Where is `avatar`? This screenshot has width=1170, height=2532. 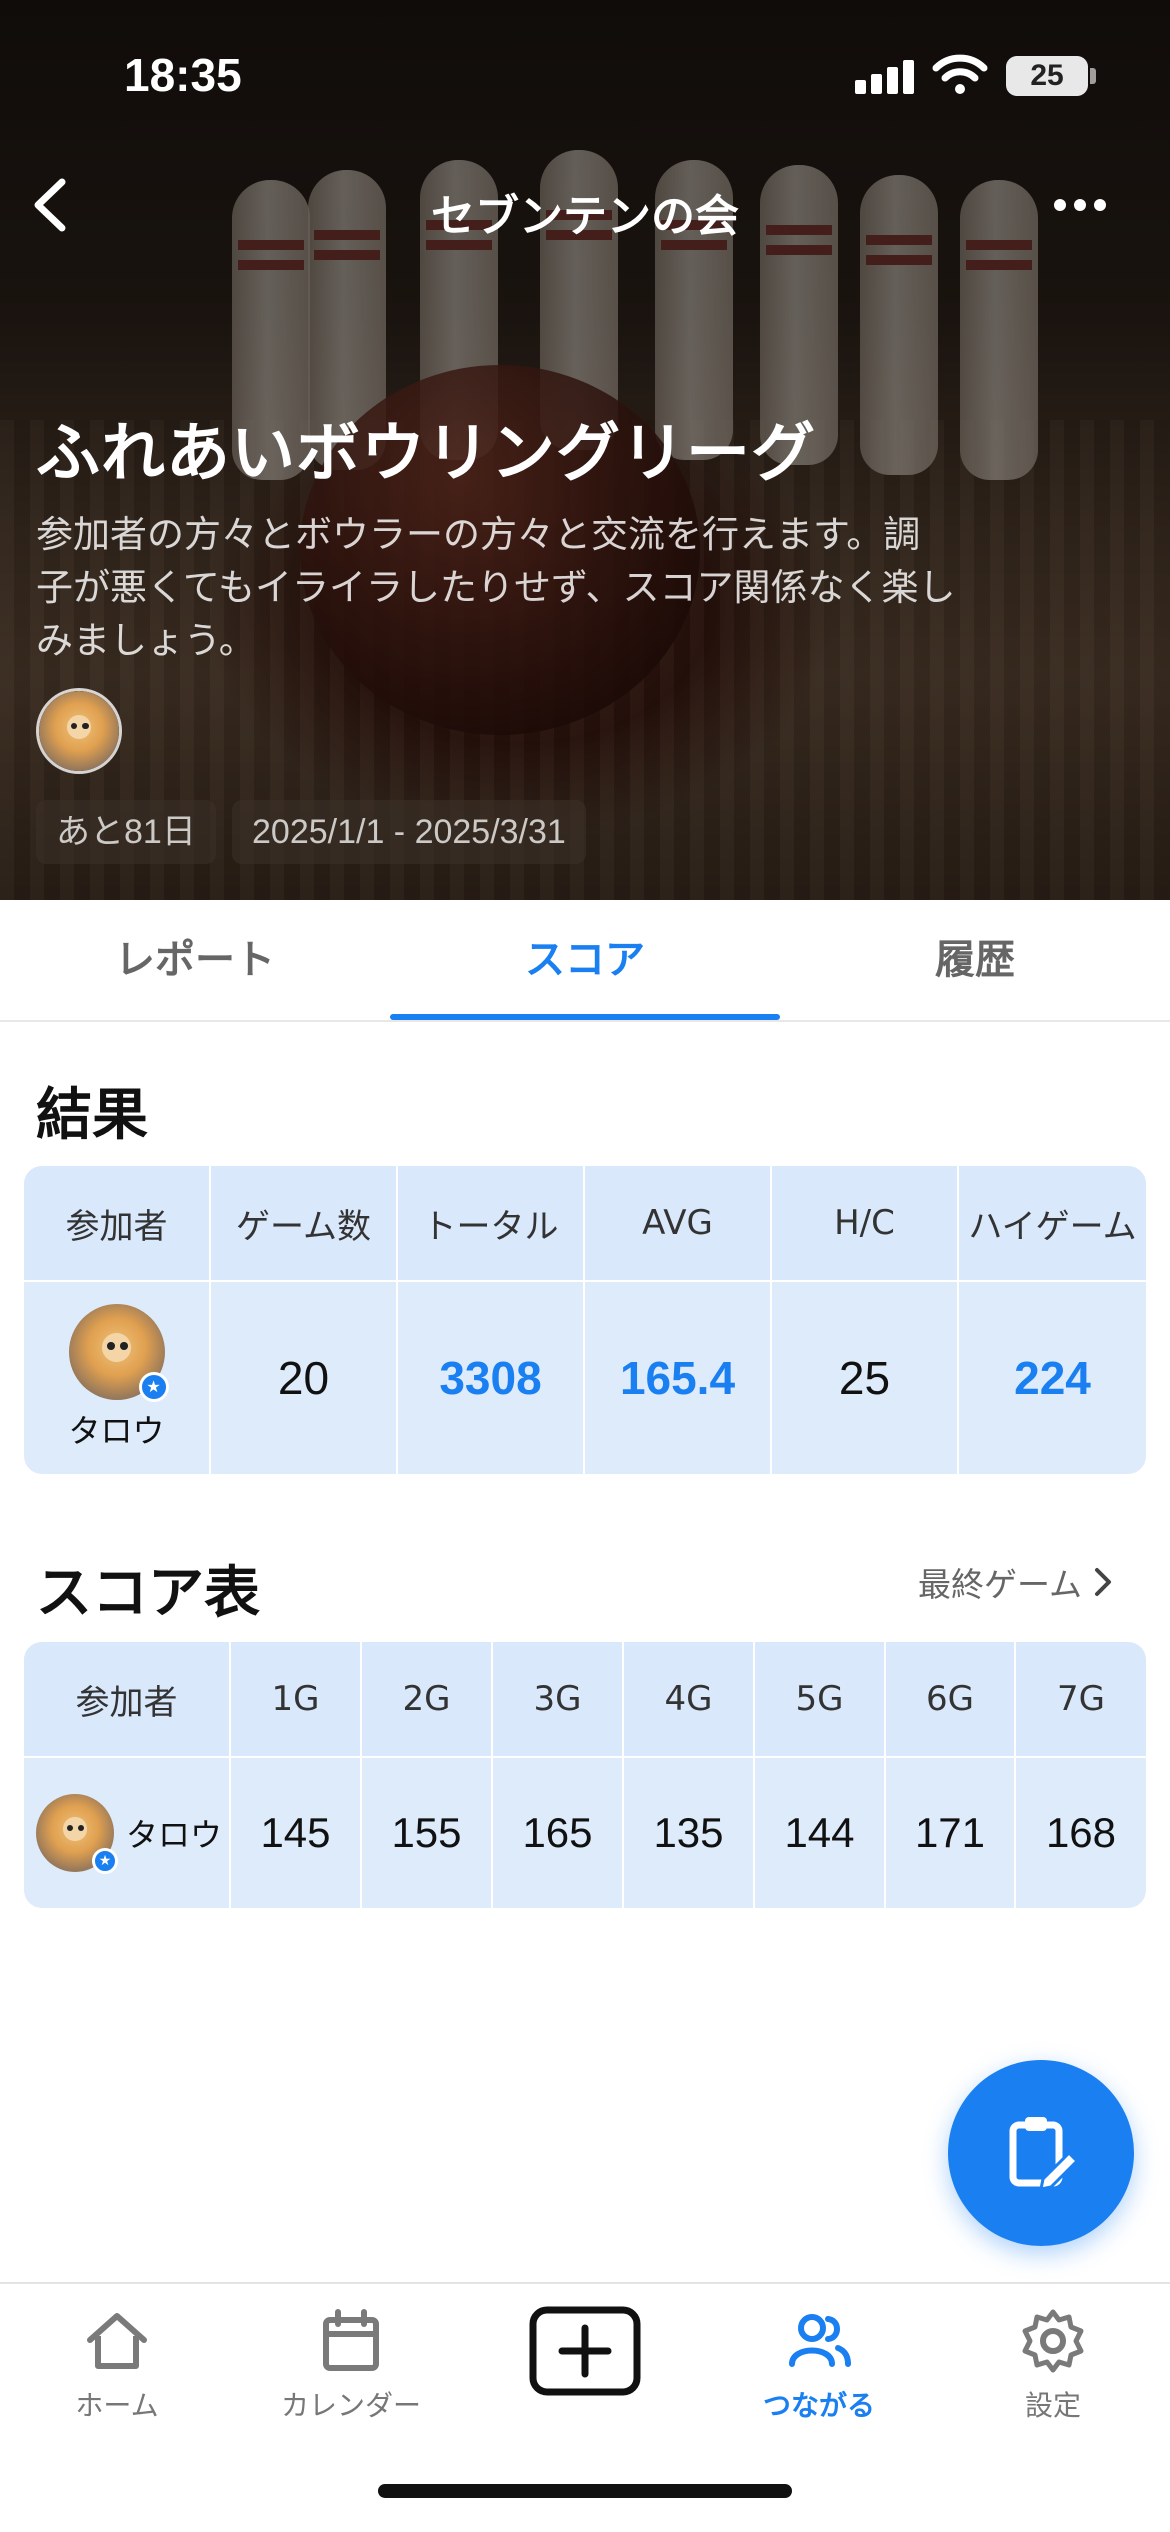 avatar is located at coordinates (79, 731).